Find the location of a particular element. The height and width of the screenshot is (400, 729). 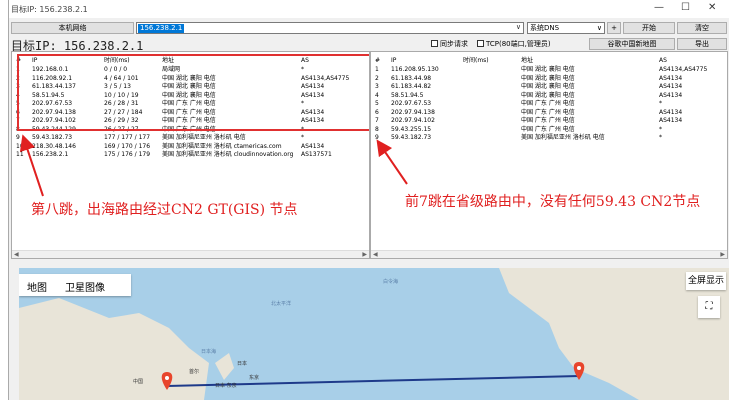

export-button: 导出 is located at coordinates (702, 44).